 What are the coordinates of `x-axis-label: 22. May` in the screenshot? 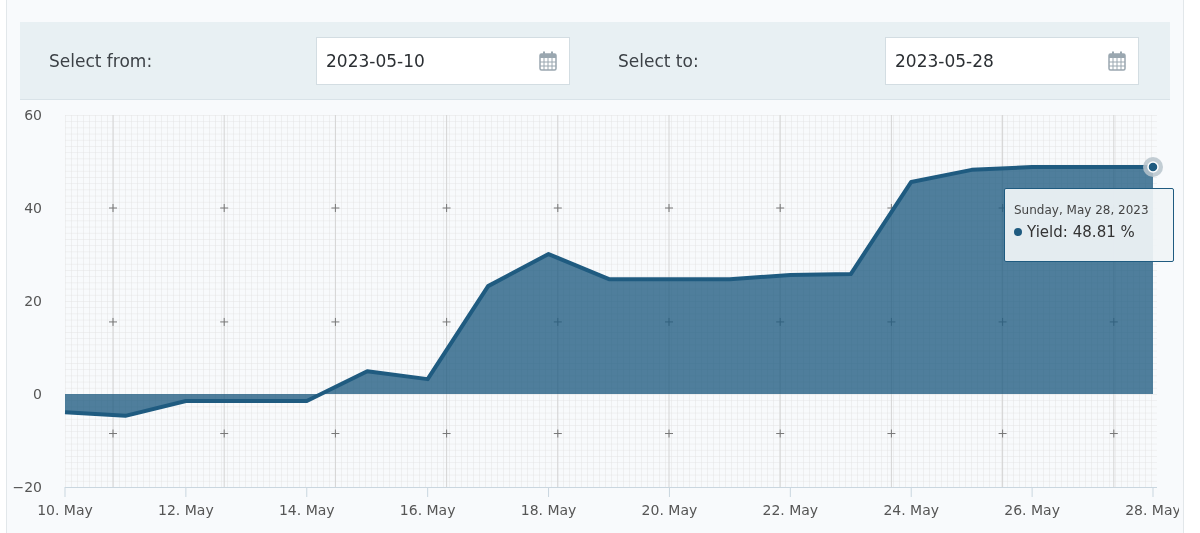 It's located at (790, 510).